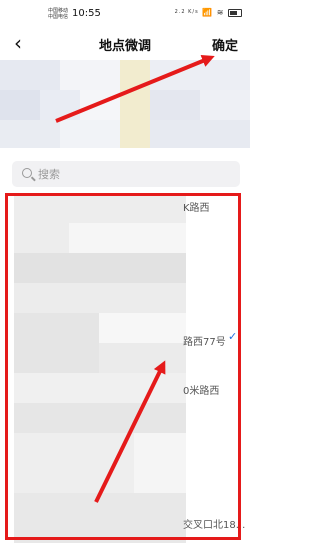 This screenshot has width=320, height=550. I want to click on check-icon: ✓, so click(233, 336).